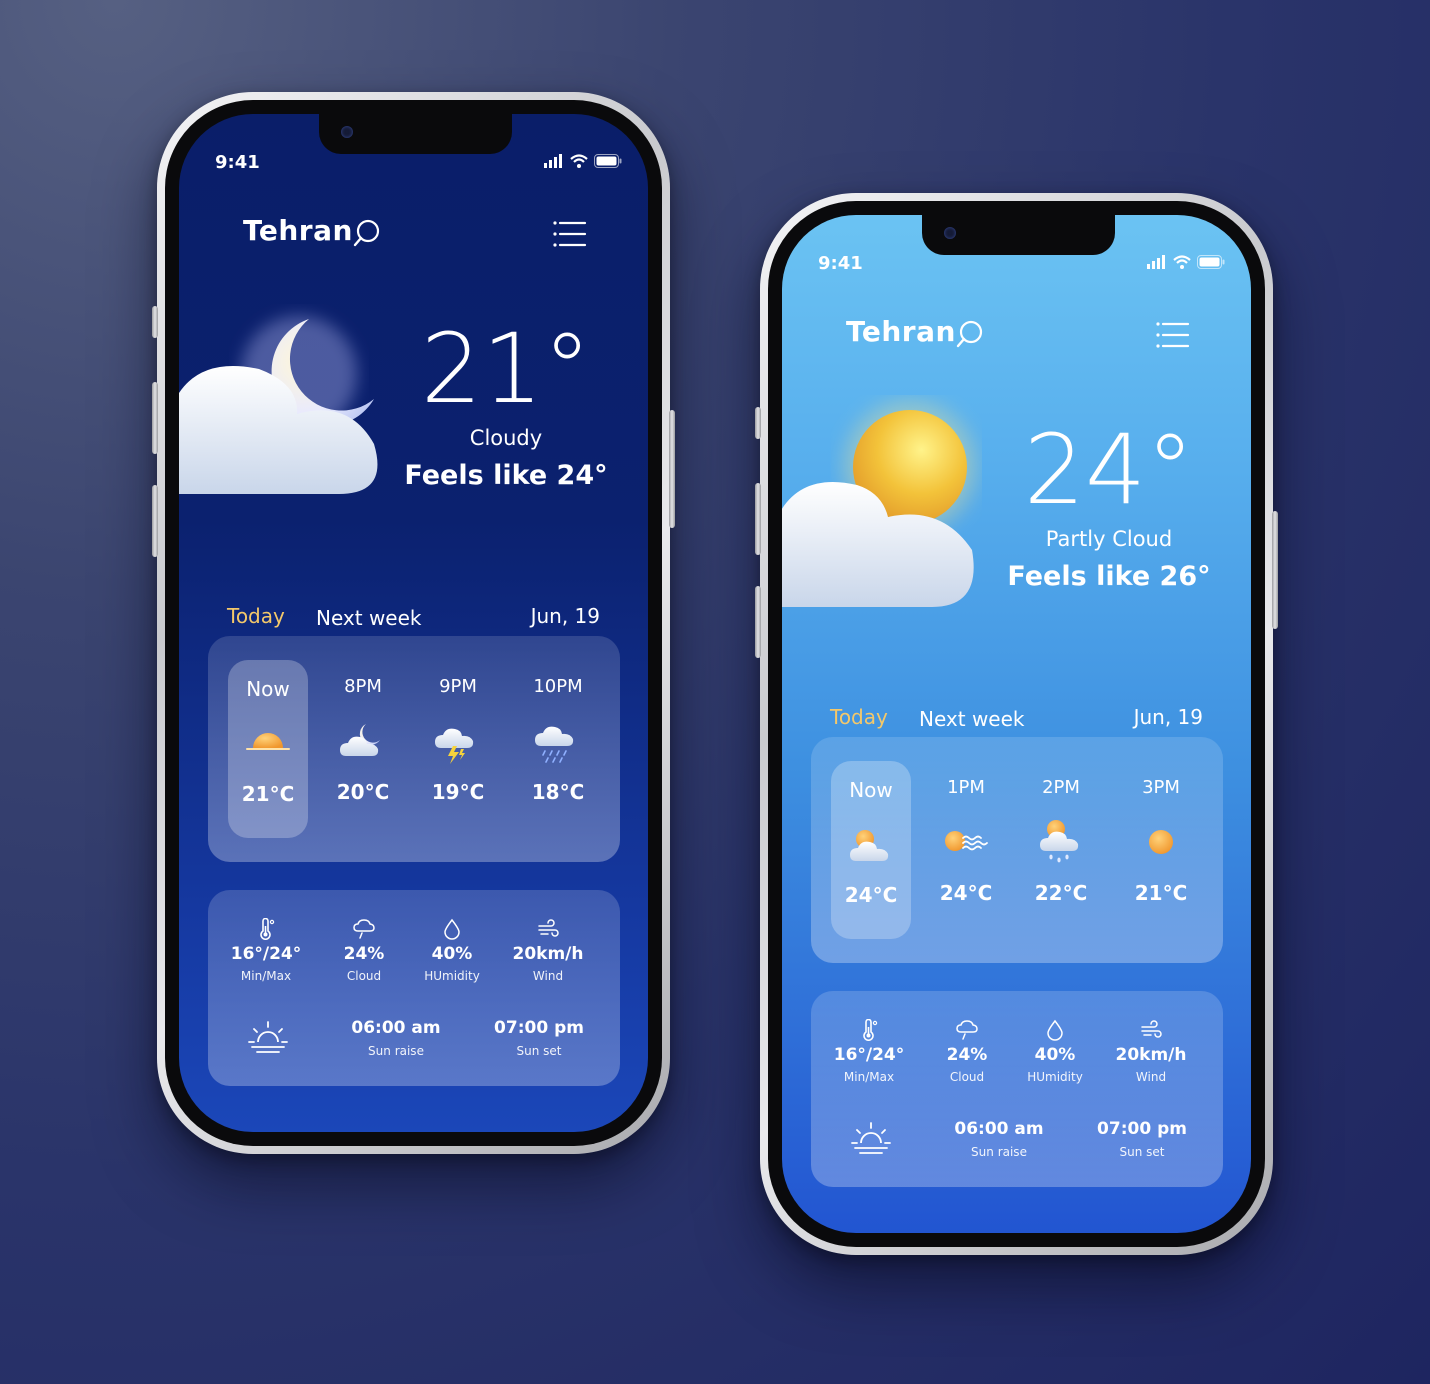 This screenshot has height=1384, width=1430. Describe the element at coordinates (268, 741) in the screenshot. I see `sunset-icon` at that location.